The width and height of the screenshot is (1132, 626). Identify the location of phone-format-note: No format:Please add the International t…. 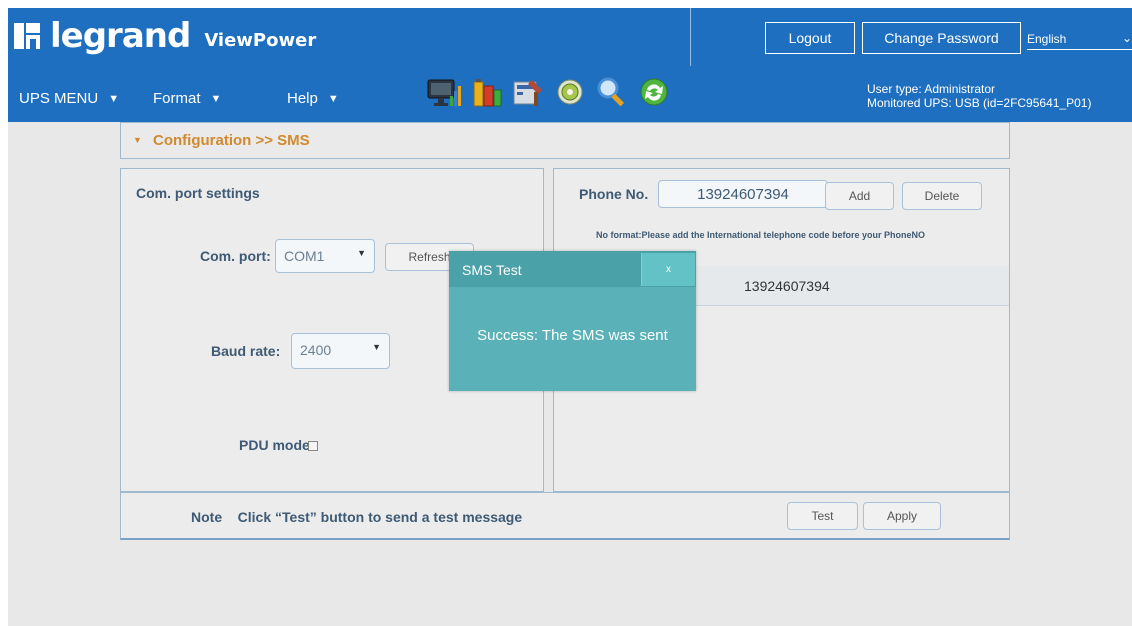
(761, 235).